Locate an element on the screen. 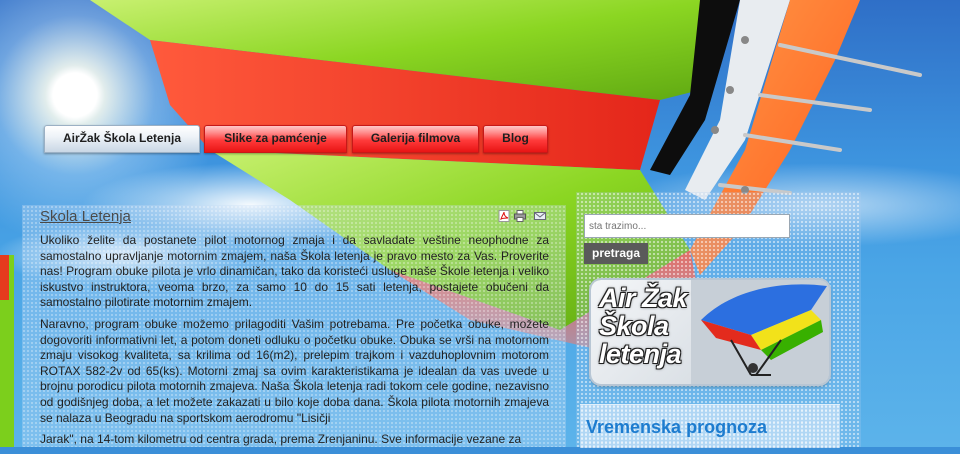  promo-text: Air Žak Škola letenja is located at coordinates (654, 326).